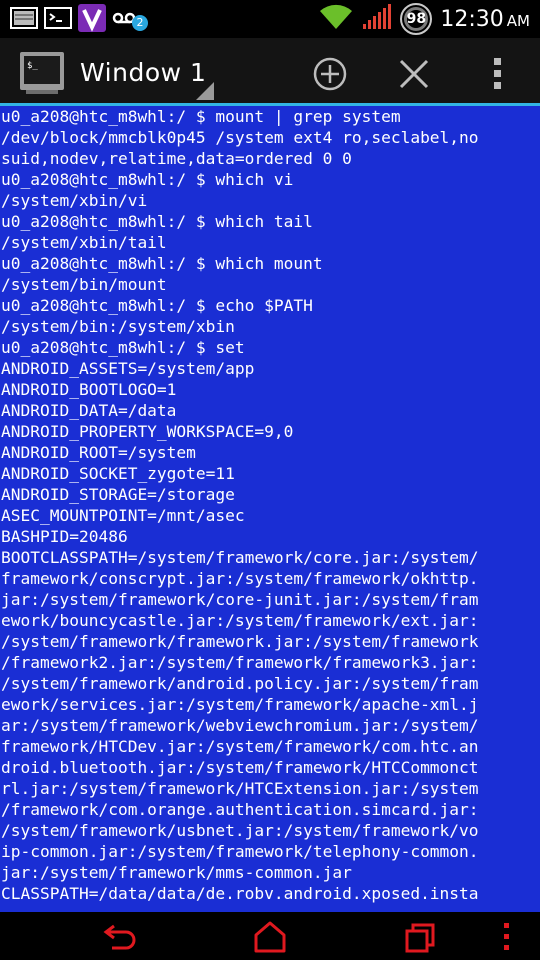 The height and width of the screenshot is (960, 540). Describe the element at coordinates (414, 74) in the screenshot. I see `close-window-icon` at that location.